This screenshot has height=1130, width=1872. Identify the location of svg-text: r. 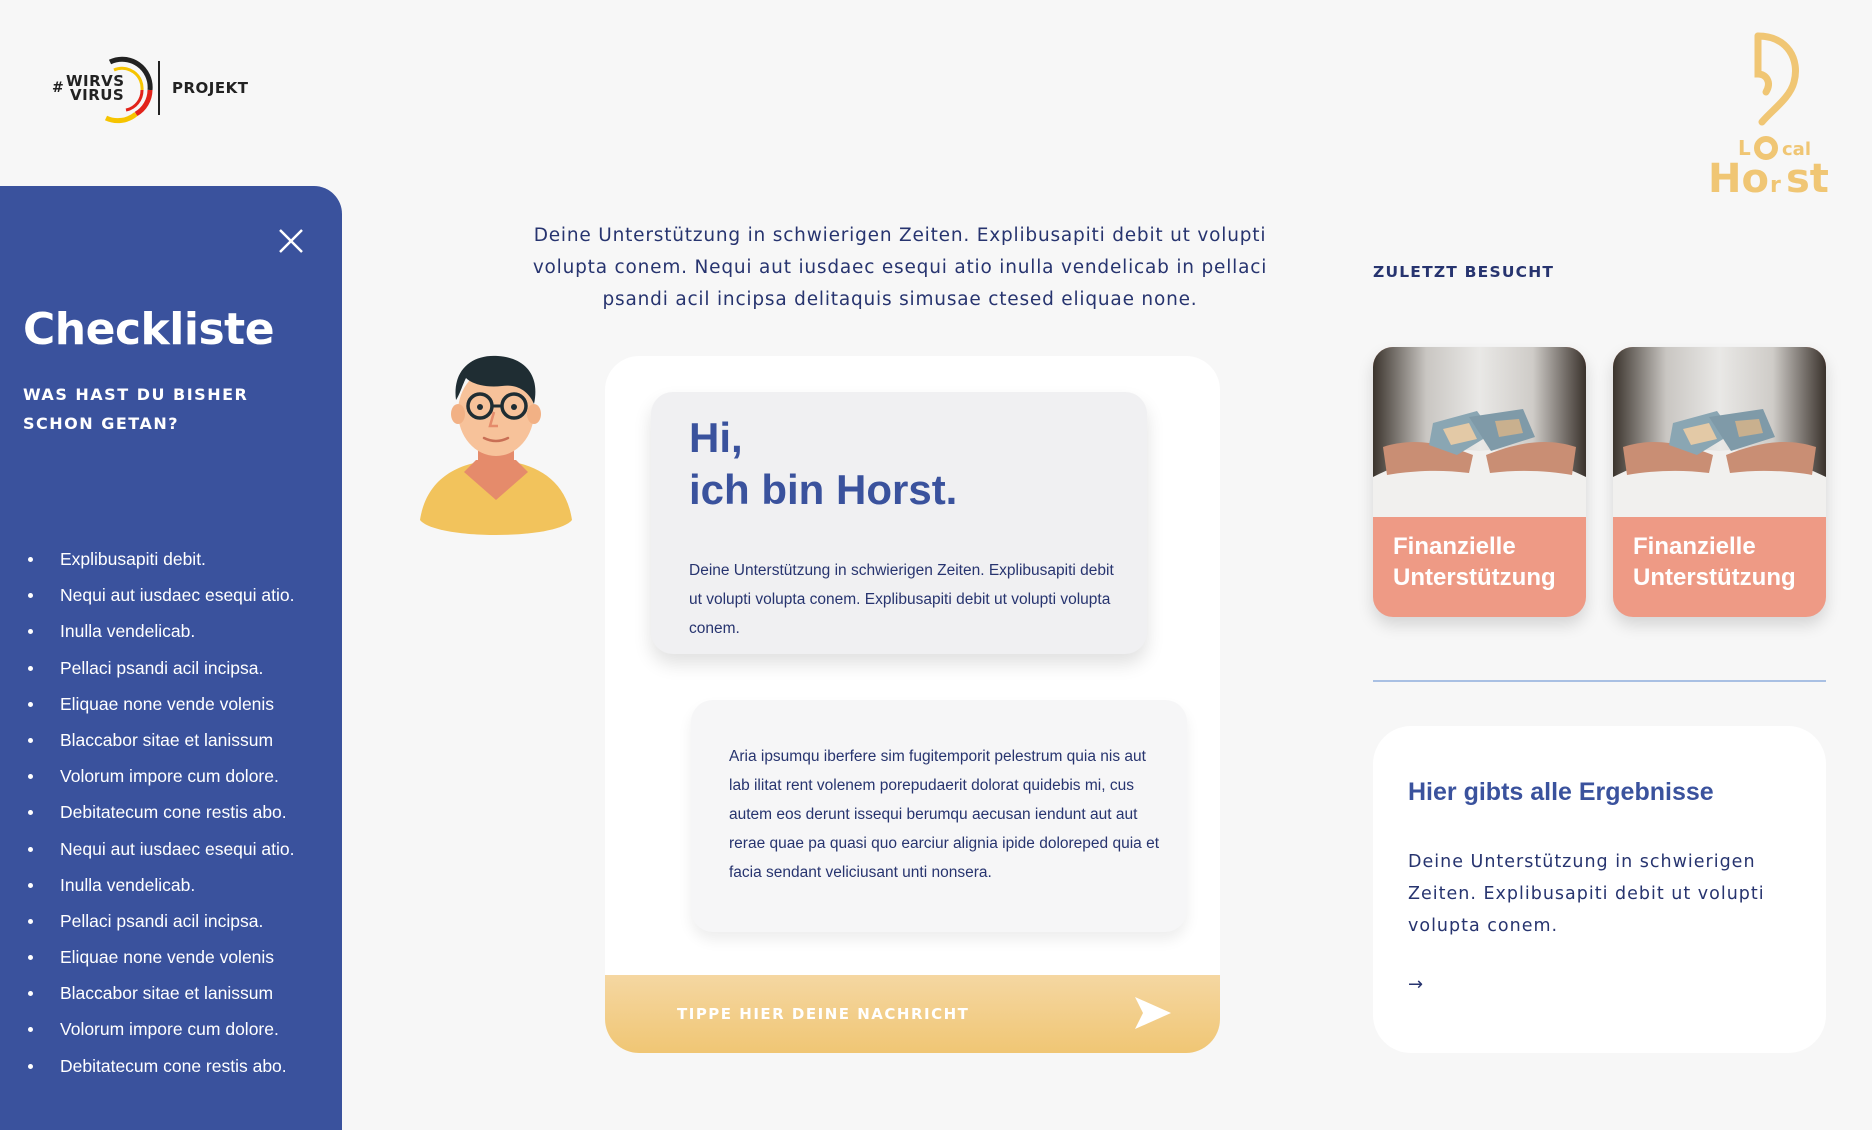
(1775, 185).